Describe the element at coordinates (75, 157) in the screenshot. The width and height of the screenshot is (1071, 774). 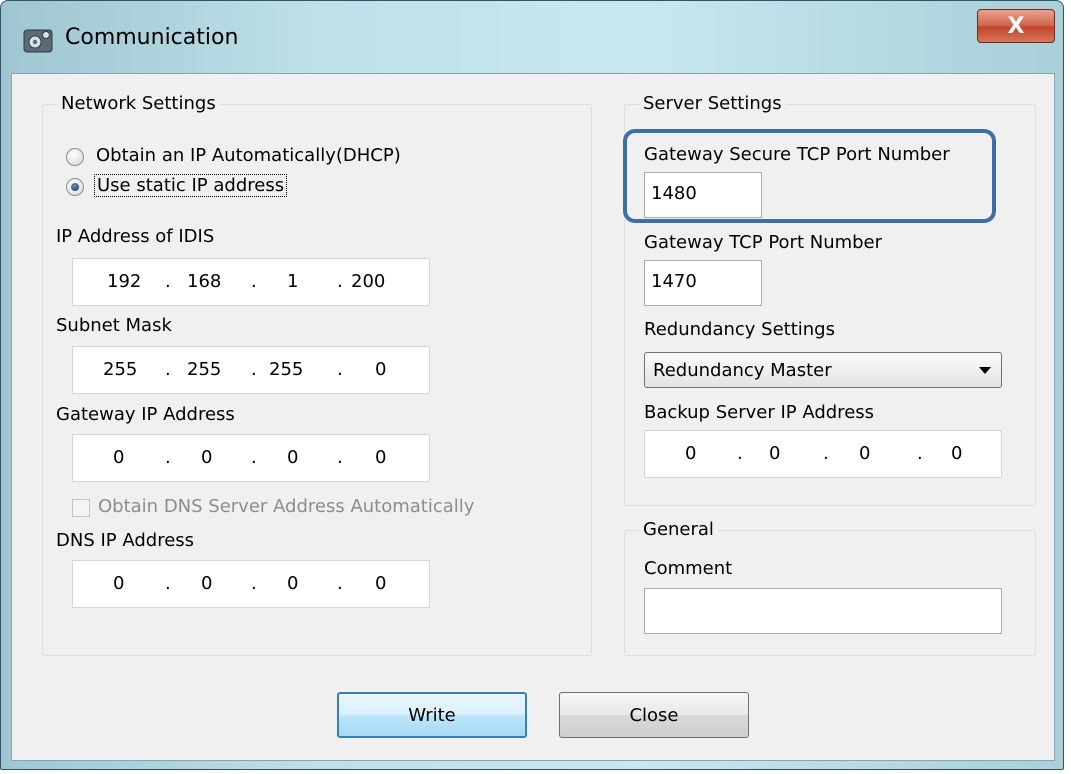
I see `dhcp-radio` at that location.